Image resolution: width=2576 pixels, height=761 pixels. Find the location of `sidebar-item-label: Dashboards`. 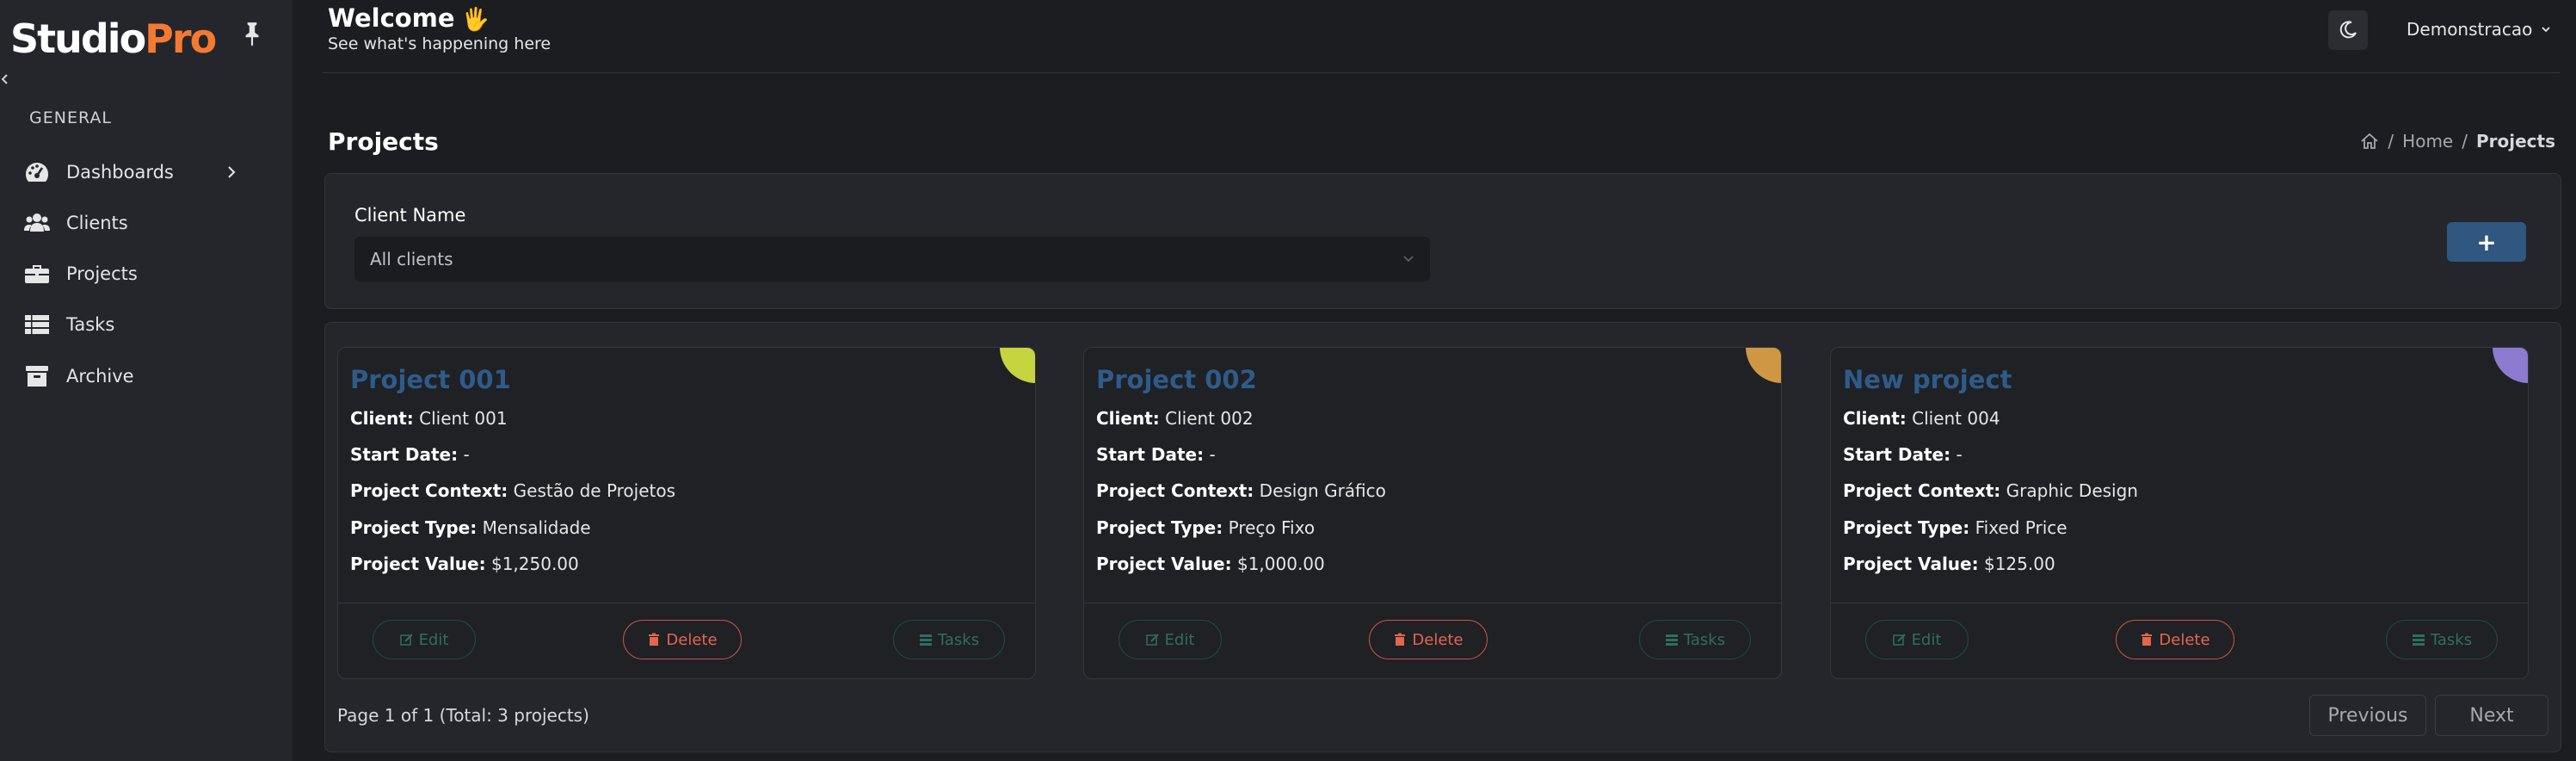

sidebar-item-label: Dashboards is located at coordinates (120, 173).